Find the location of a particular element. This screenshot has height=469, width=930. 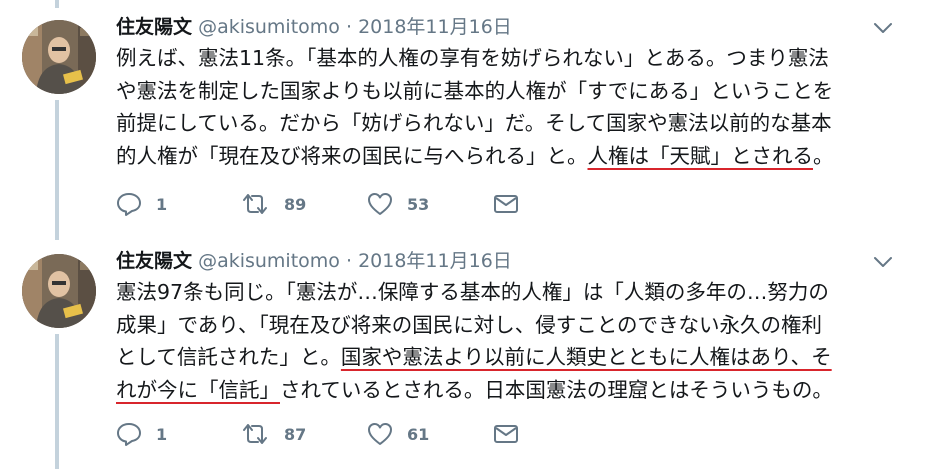

retweet-count: 89 is located at coordinates (295, 204).